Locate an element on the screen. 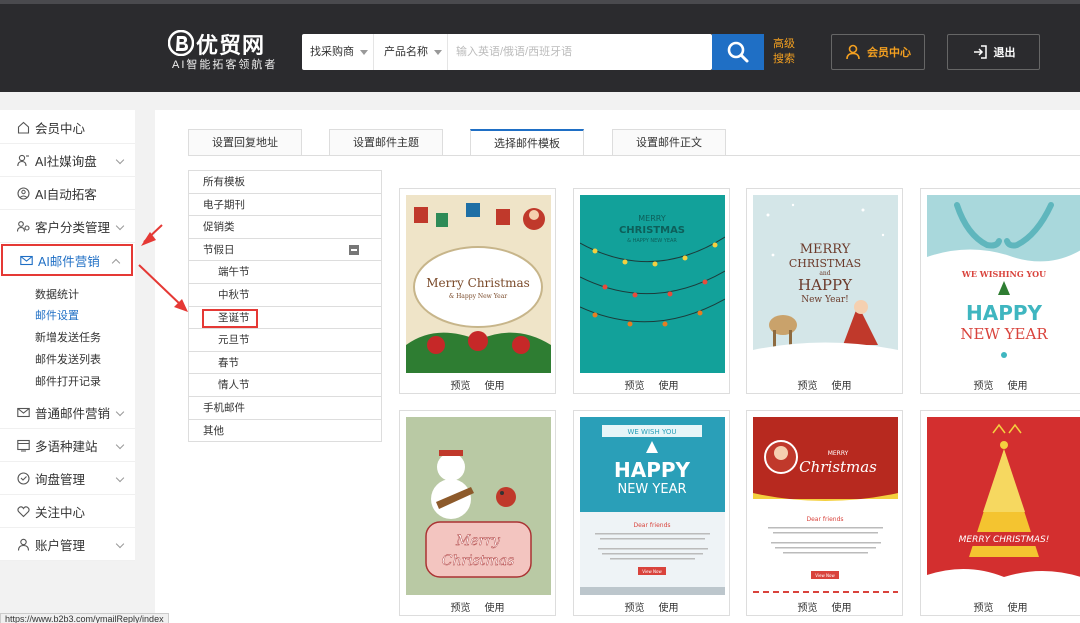 The image size is (1080, 623). search-type-select: 找采购商 is located at coordinates (338, 52).